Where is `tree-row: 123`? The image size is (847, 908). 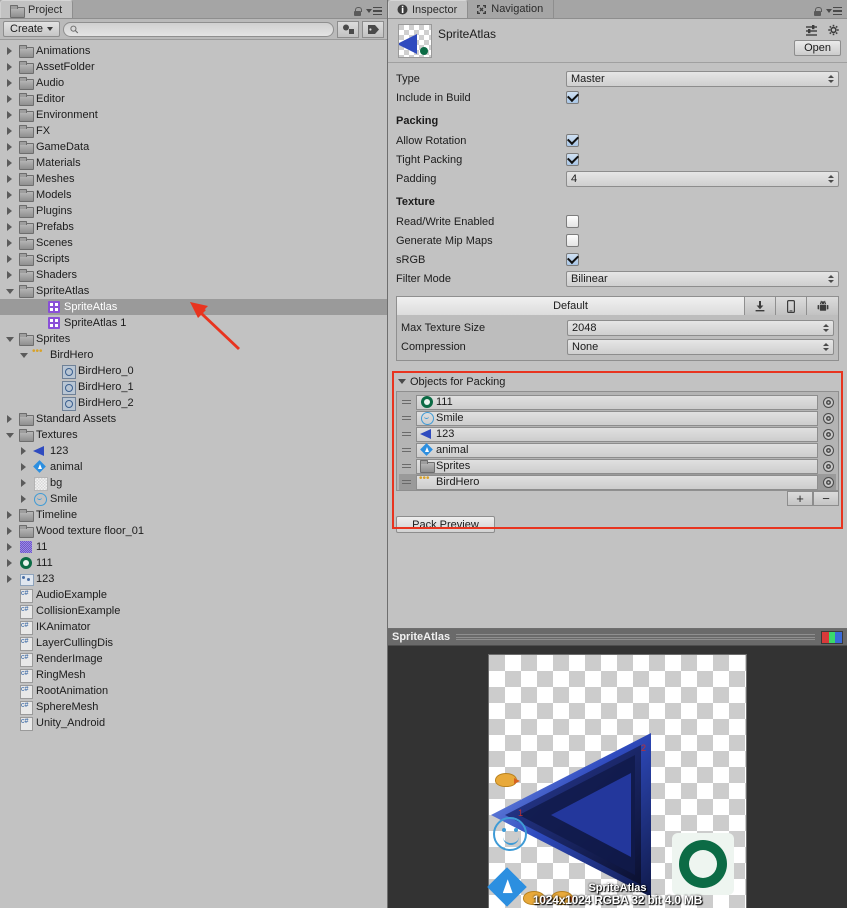 tree-row: 123 is located at coordinates (193, 451).